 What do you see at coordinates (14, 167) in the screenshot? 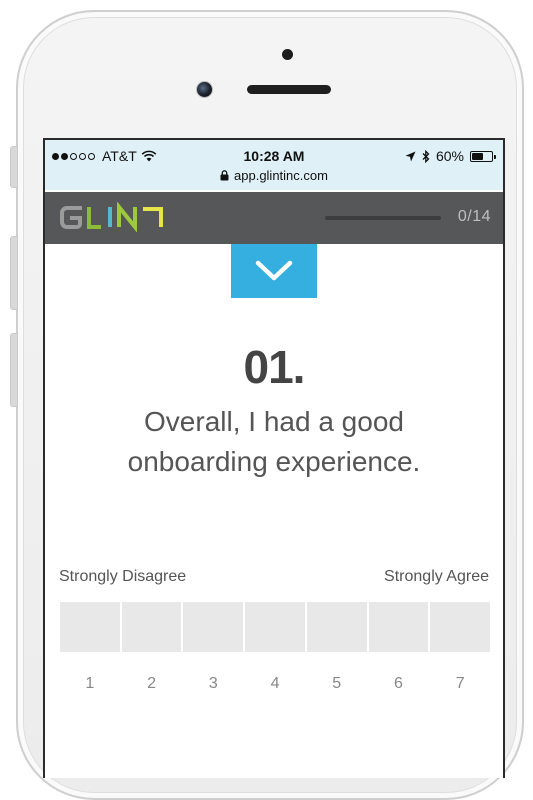
I see `mute-switch` at bounding box center [14, 167].